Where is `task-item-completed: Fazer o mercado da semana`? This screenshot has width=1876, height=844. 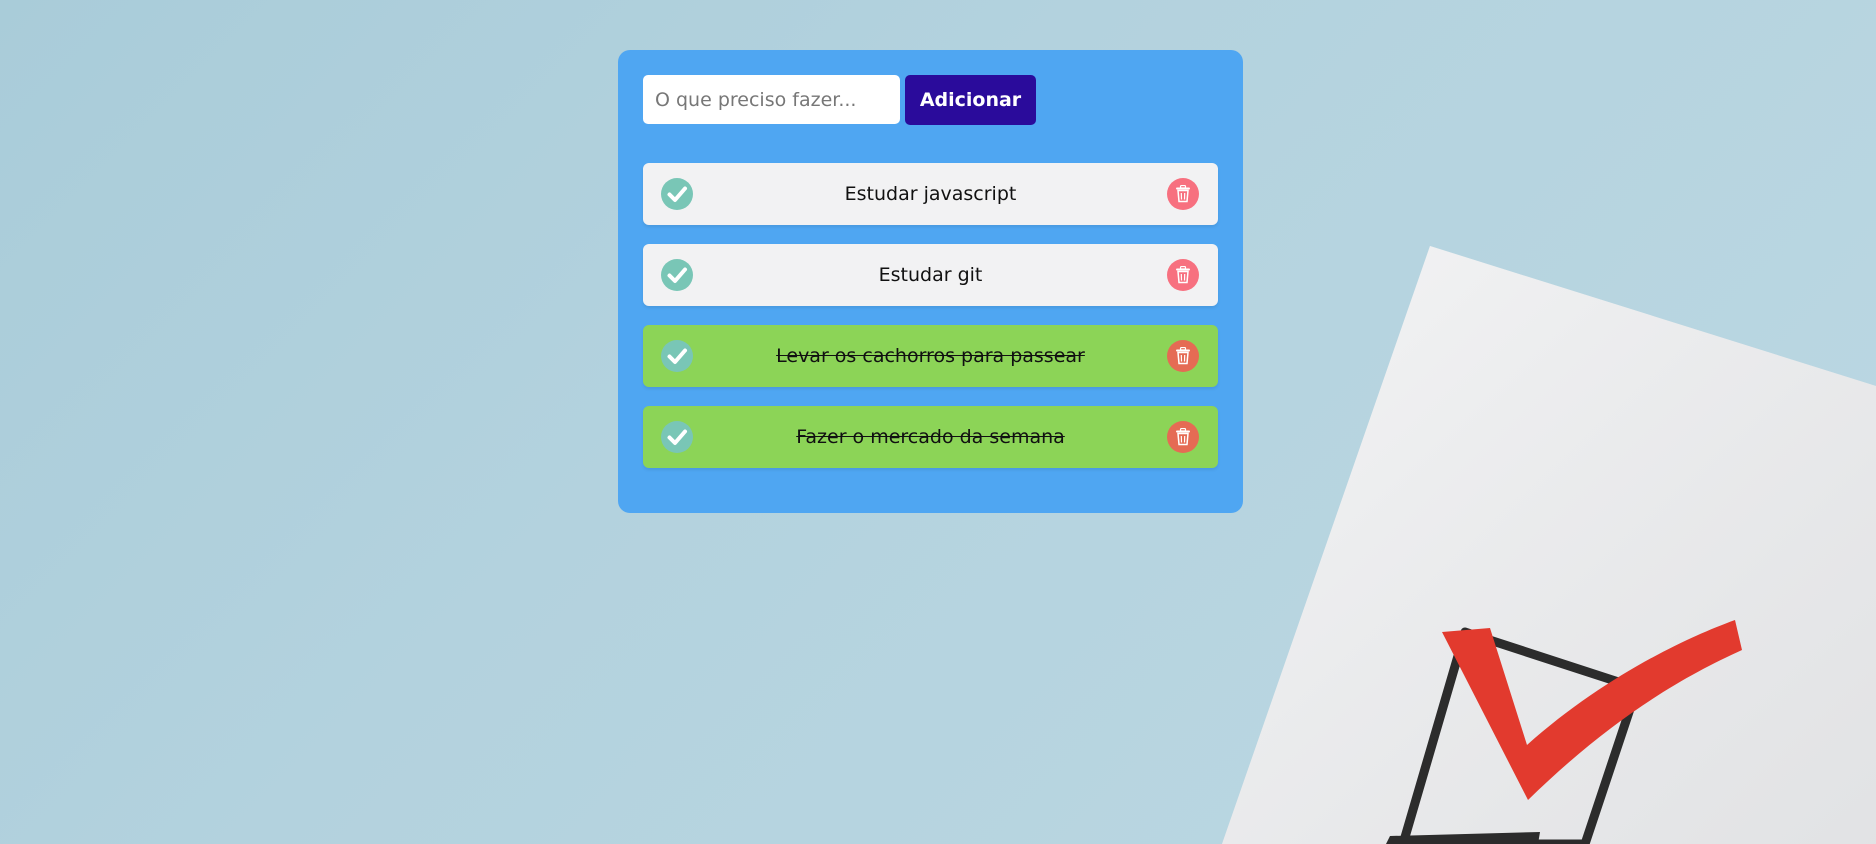 task-item-completed: Fazer o mercado da semana is located at coordinates (930, 437).